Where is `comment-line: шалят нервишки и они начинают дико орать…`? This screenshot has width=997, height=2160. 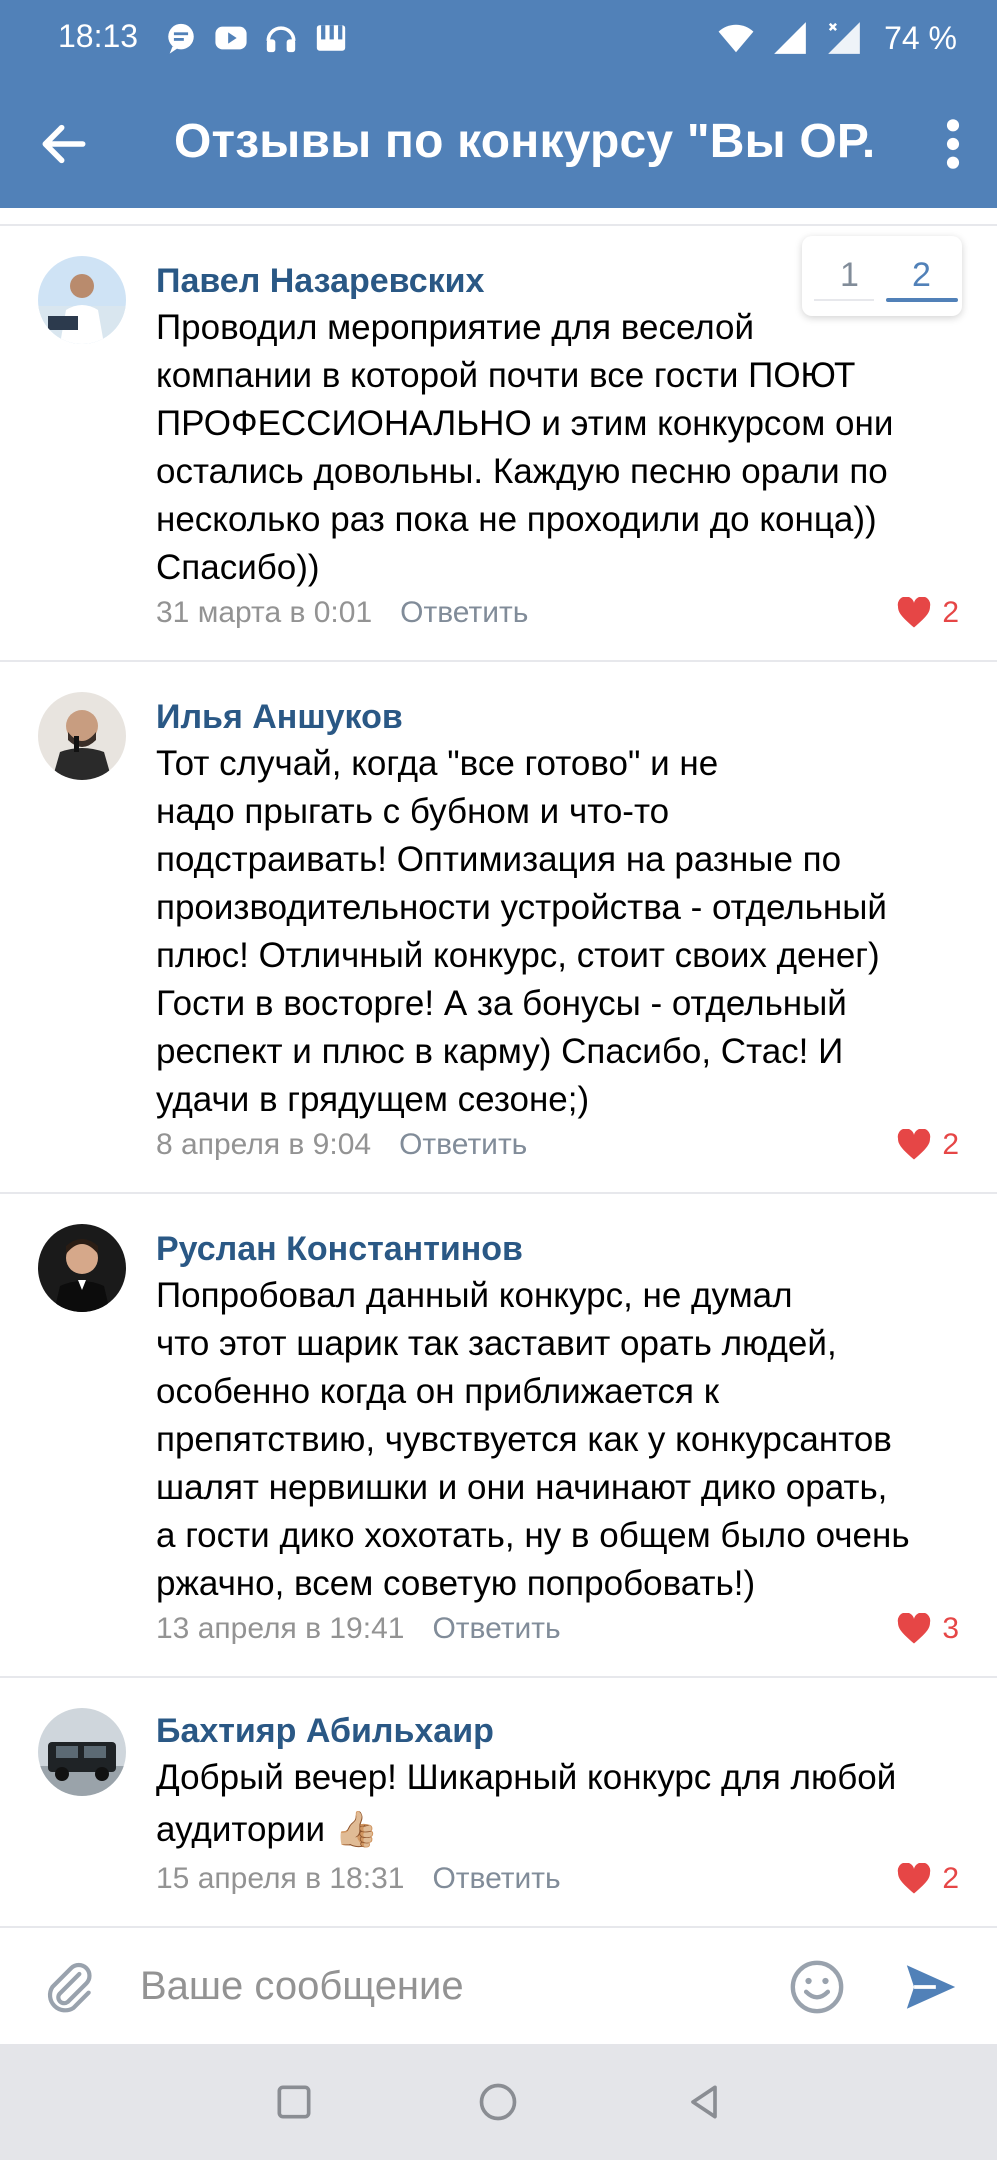
comment-line: шалят нервишки и они начинают дико орать… is located at coordinates (522, 1487).